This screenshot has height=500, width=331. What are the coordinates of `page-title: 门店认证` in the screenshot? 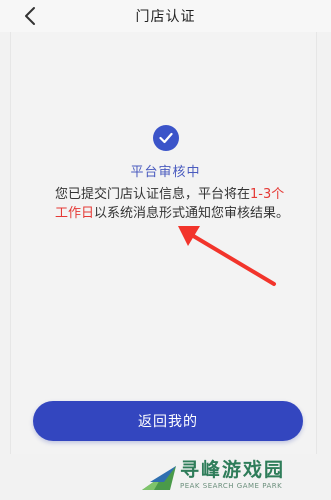 It's located at (165, 17).